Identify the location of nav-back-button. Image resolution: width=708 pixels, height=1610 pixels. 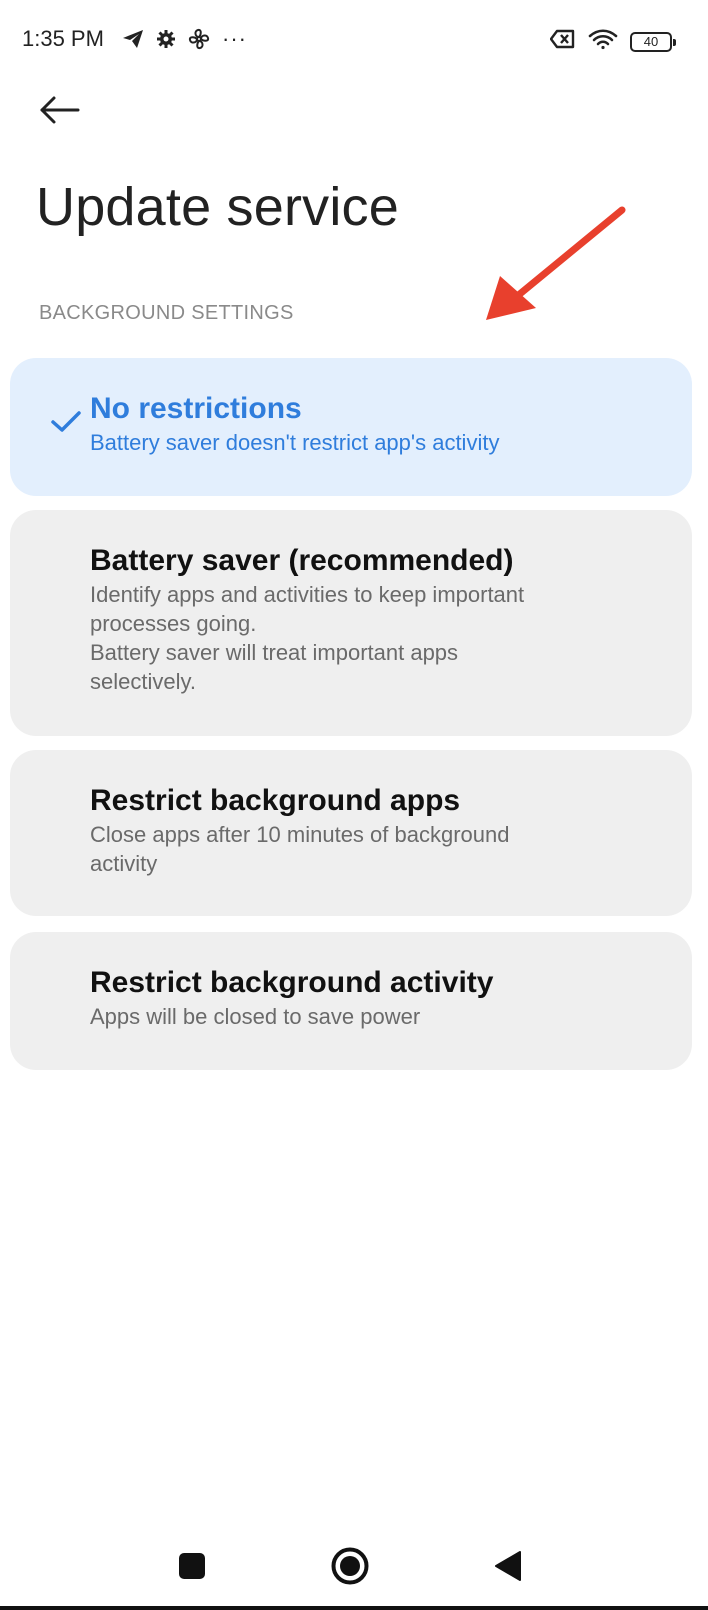
(508, 1568).